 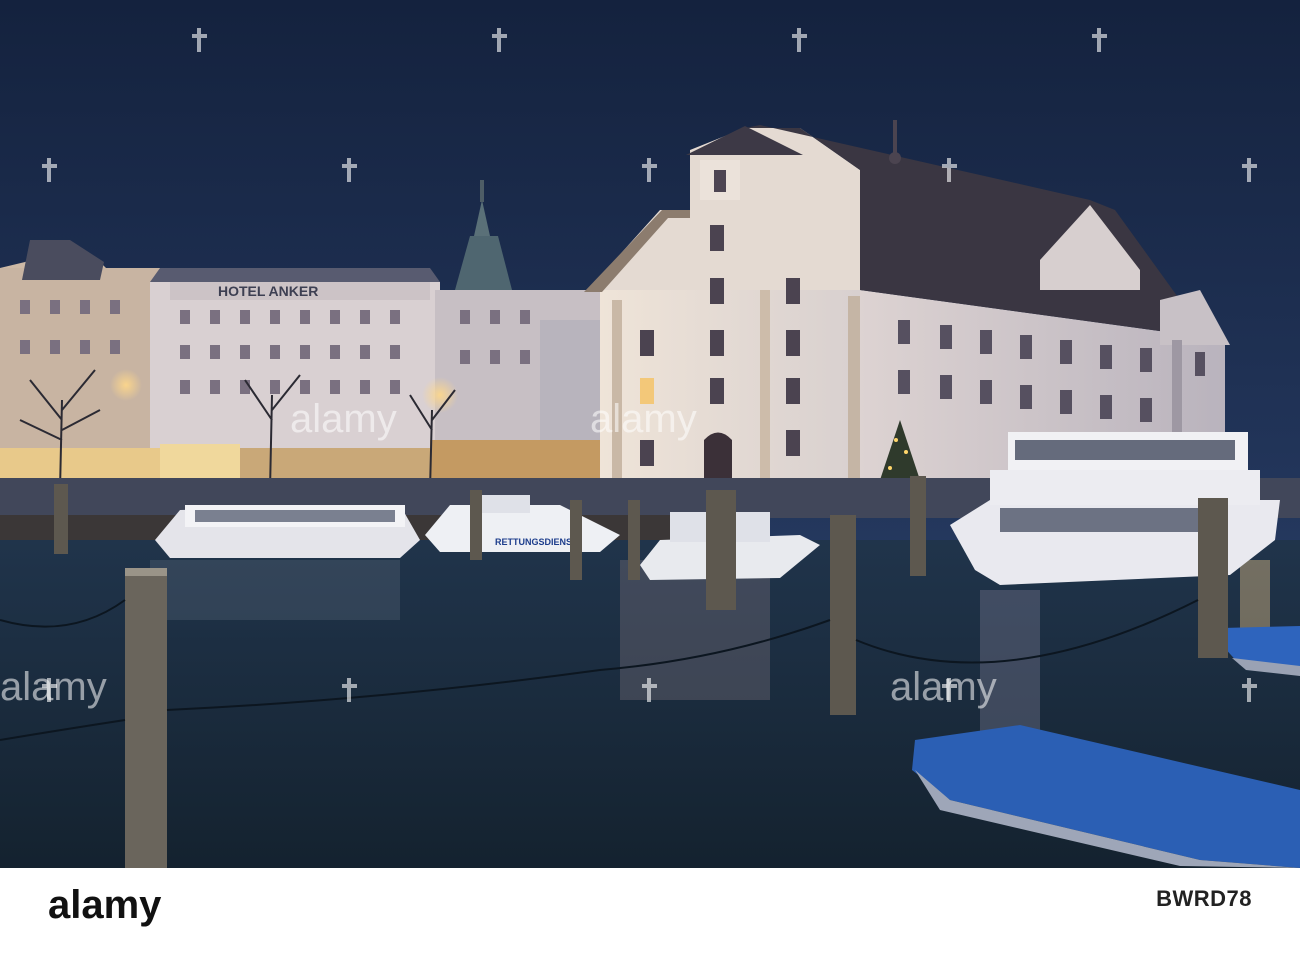 I want to click on stock-footer, so click(x=650, y=912).